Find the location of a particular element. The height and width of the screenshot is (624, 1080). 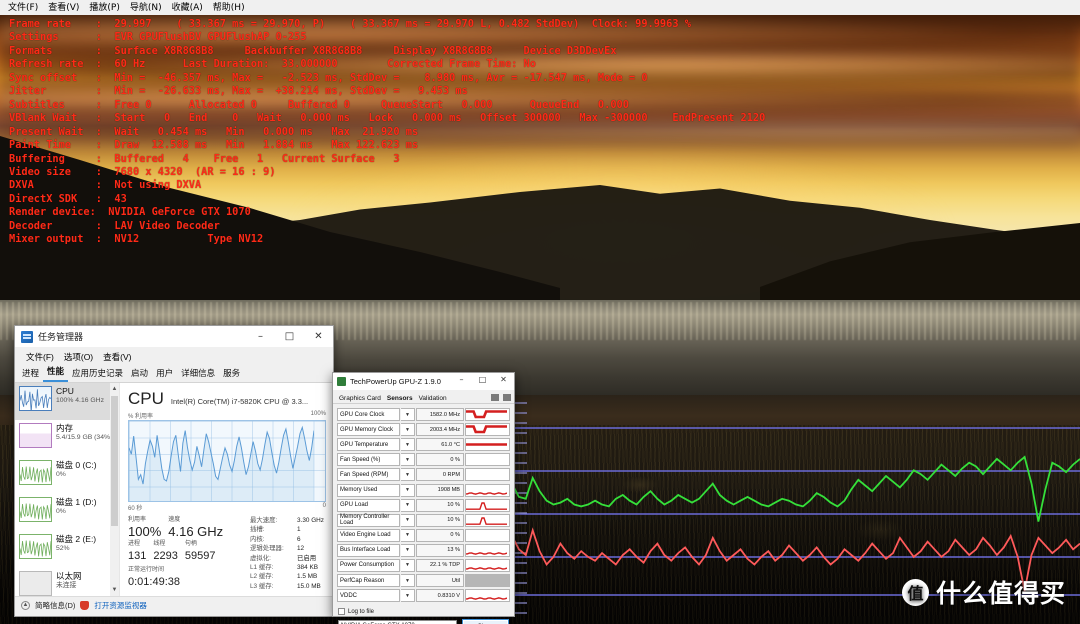

camera-icon is located at coordinates (495, 397).